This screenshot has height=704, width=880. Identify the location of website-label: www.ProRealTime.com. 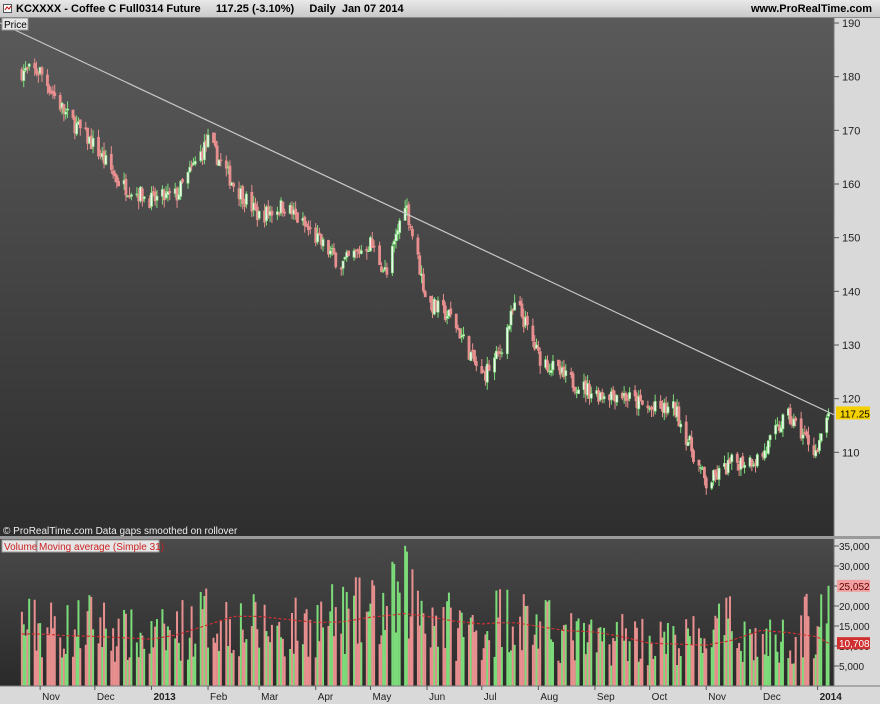
(811, 9).